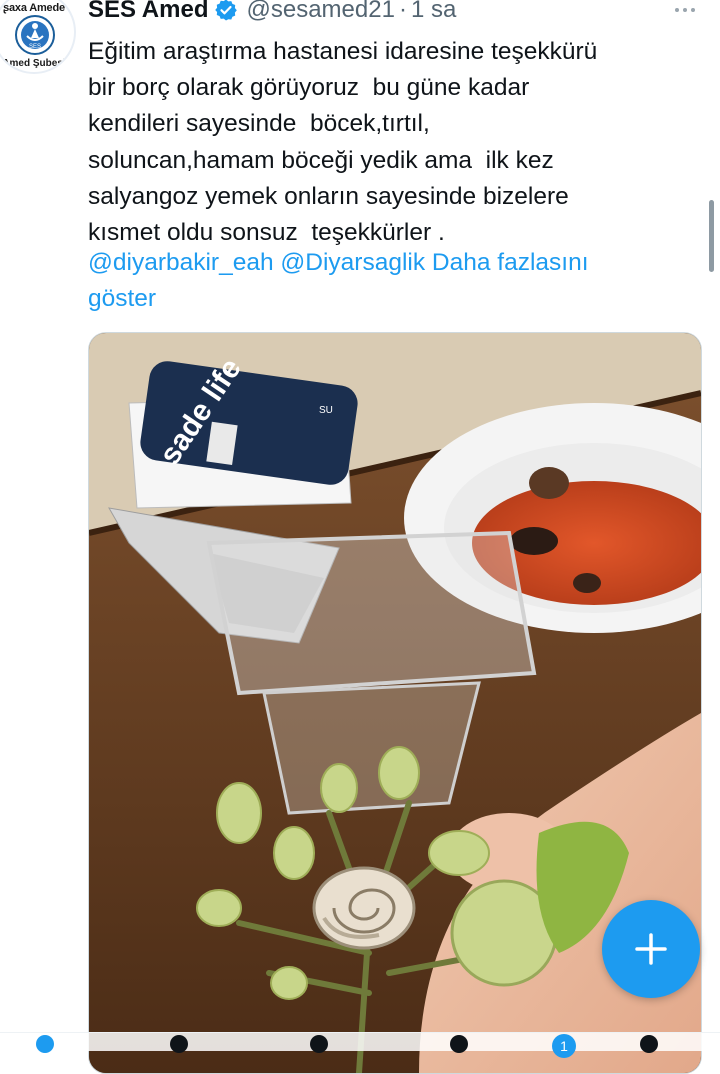 The height and width of the screenshot is (1074, 720). I want to click on display-name: SES Amed, so click(148, 12).